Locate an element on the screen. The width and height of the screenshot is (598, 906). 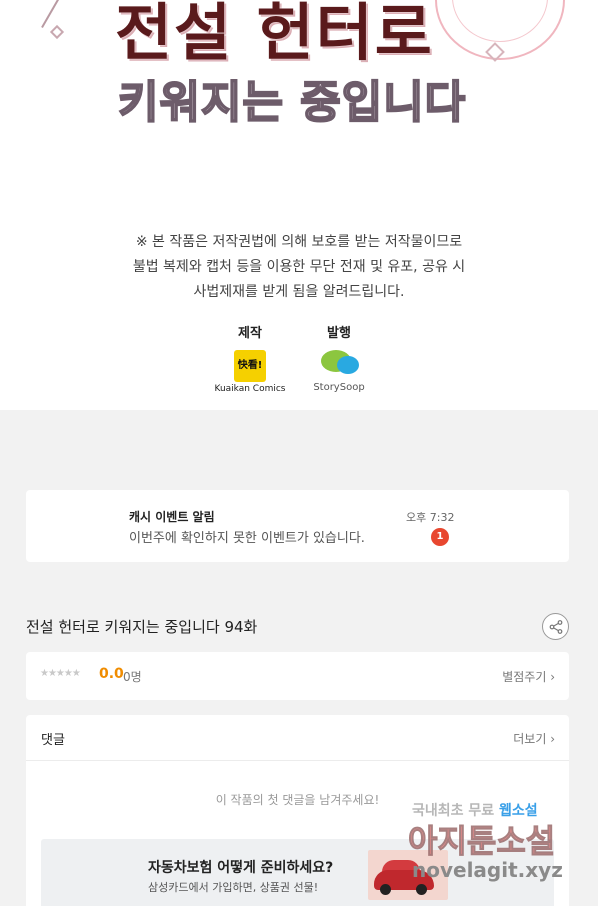
storysoop-logo-icon is located at coordinates (339, 365).